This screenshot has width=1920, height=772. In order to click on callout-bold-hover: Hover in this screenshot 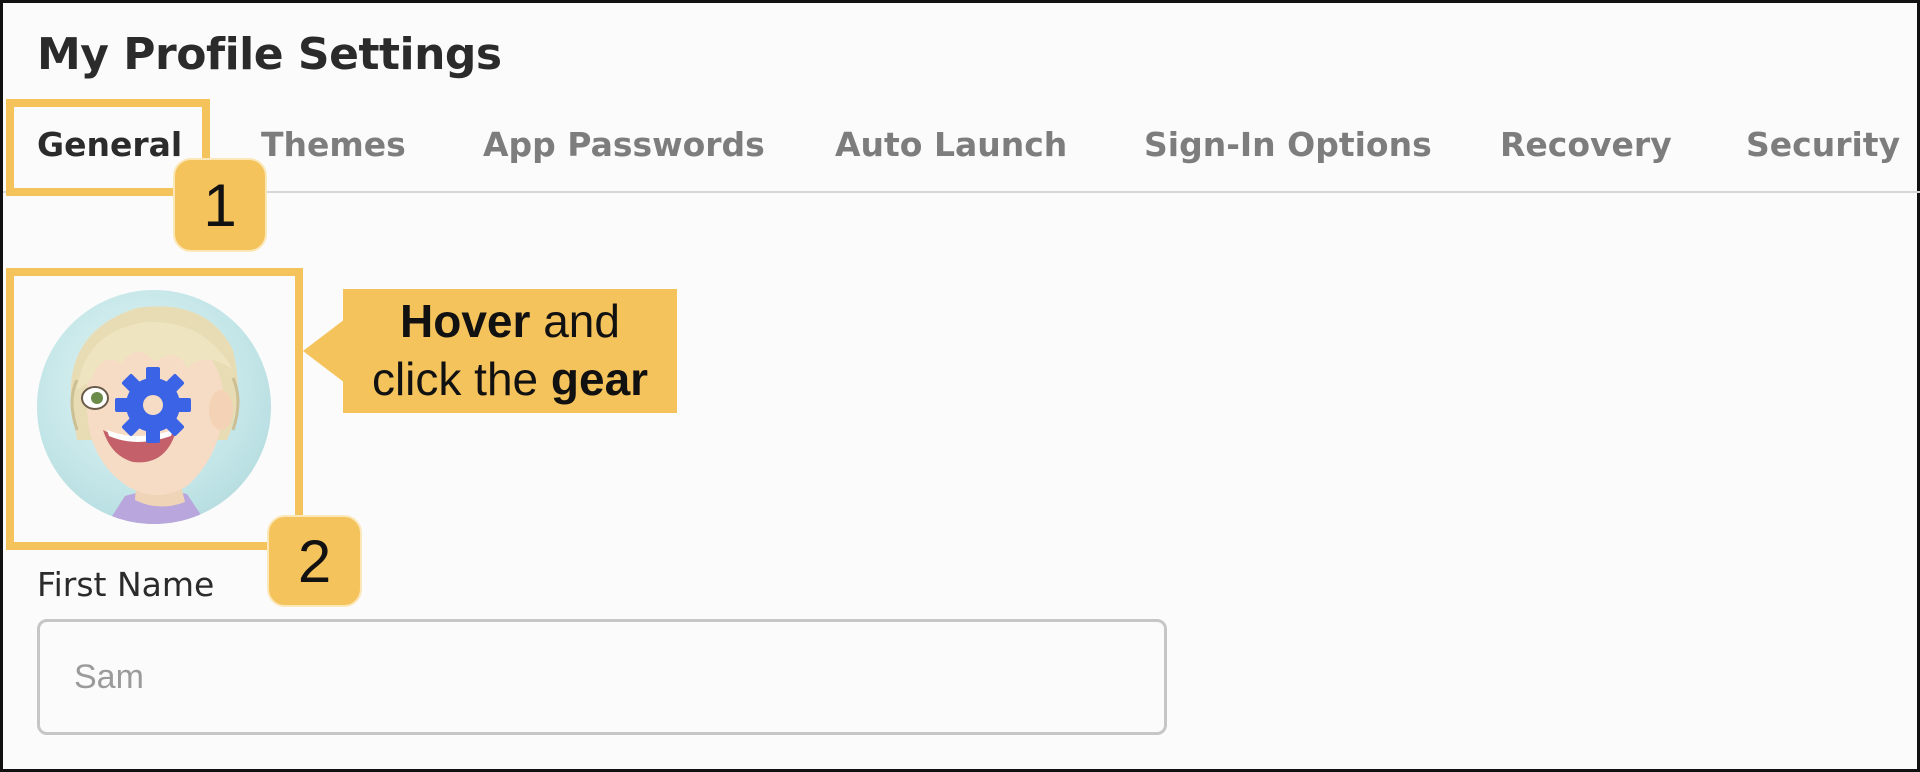, I will do `click(465, 321)`.